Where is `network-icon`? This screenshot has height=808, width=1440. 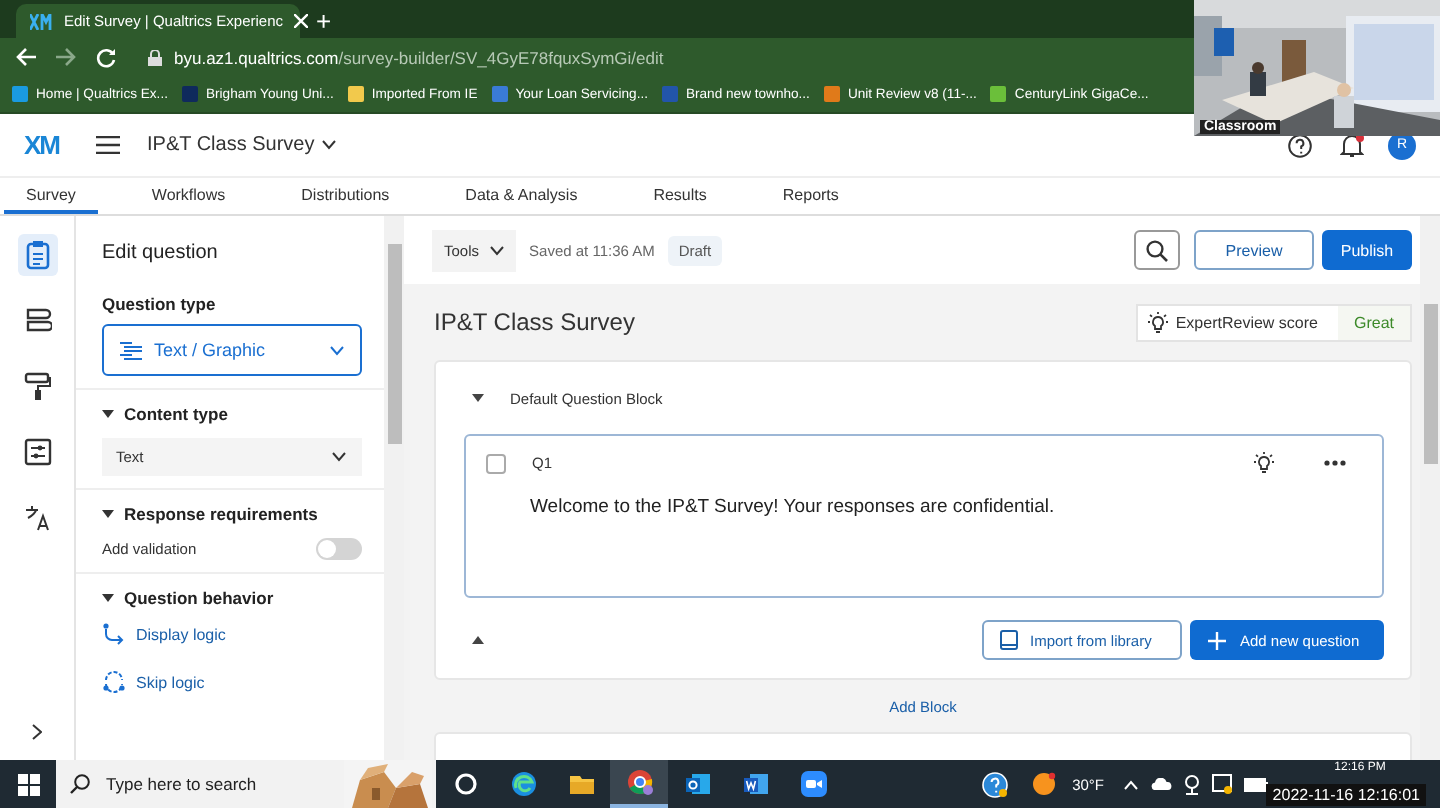
network-icon is located at coordinates (1192, 784).